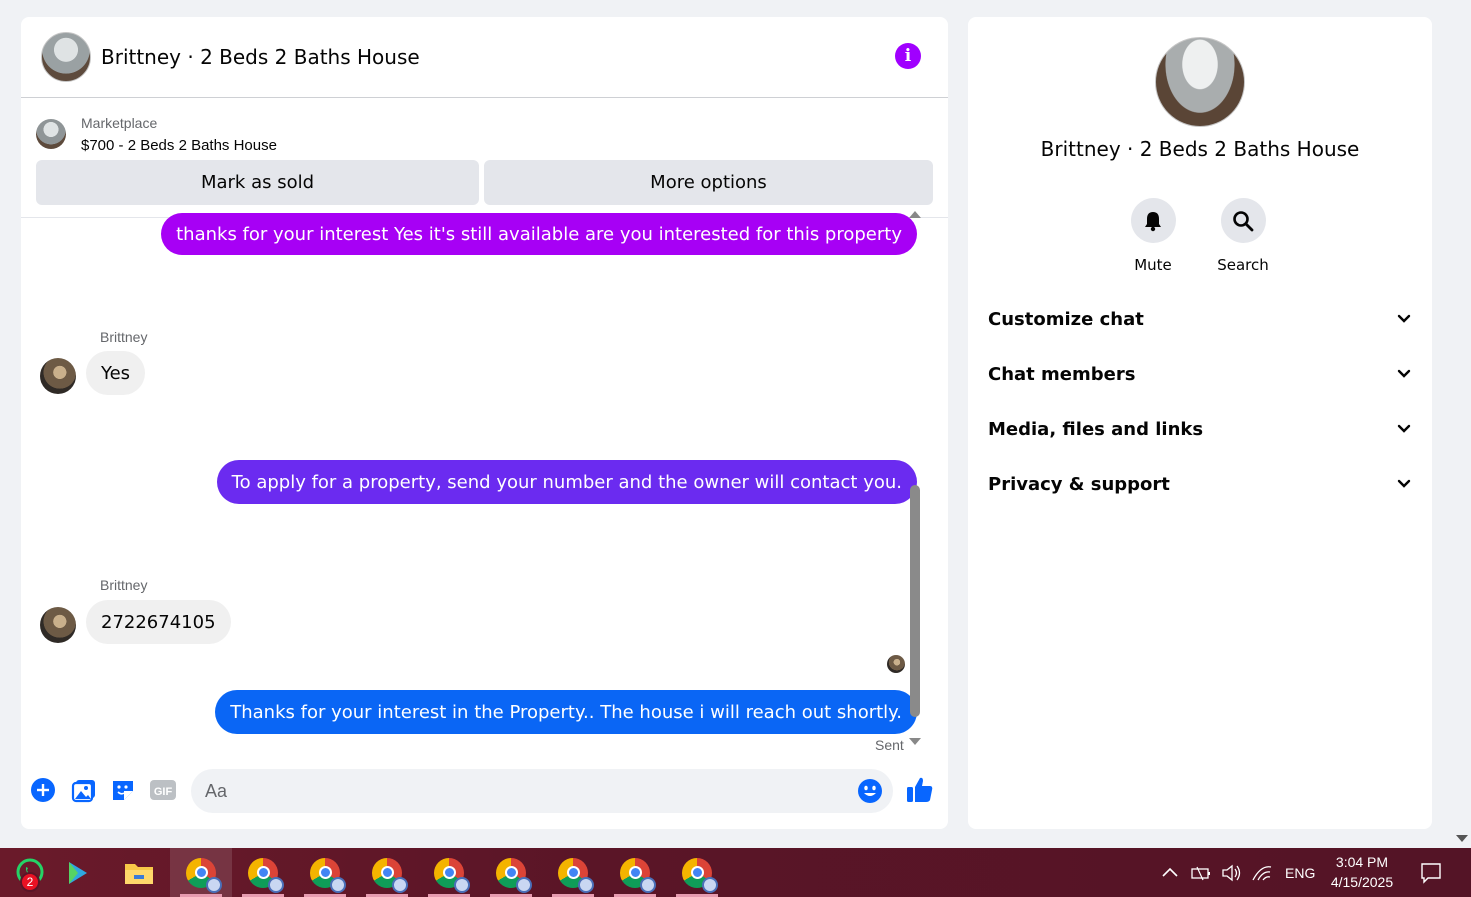 This screenshot has height=897, width=1471. Describe the element at coordinates (889, 745) in the screenshot. I see `sent-status: Sent` at that location.